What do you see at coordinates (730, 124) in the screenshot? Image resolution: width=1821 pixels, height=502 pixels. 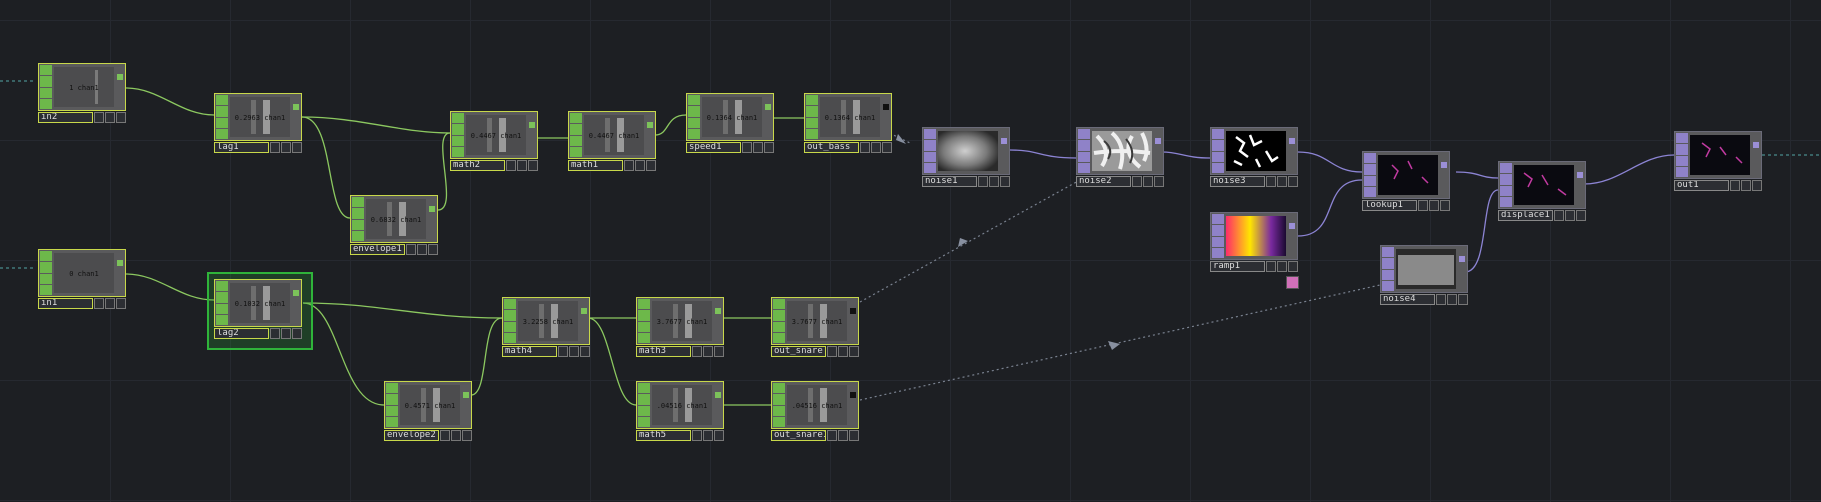 I see `node-speed1: 0.1364 chan1 speed1` at bounding box center [730, 124].